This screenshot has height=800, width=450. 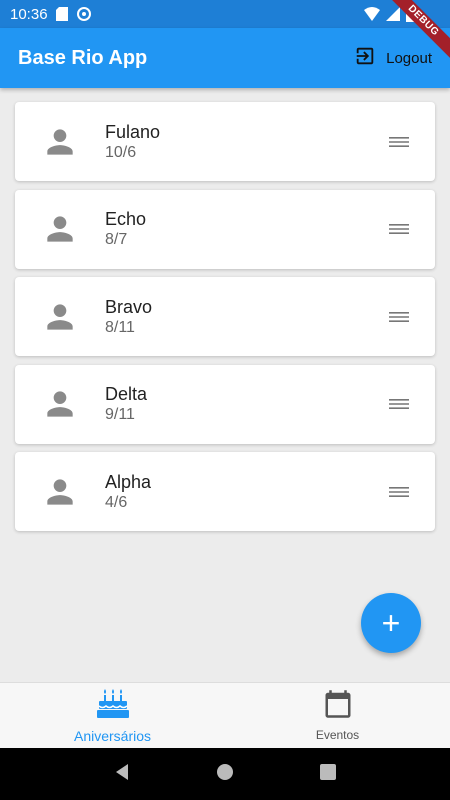 What do you see at coordinates (122, 774) in the screenshot?
I see `back-icon` at bounding box center [122, 774].